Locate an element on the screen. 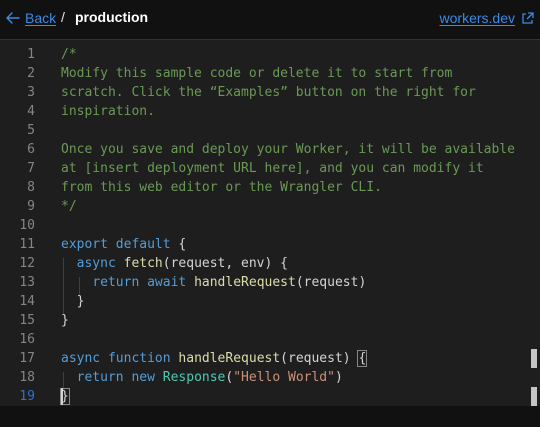  code-text: return await handleRequest(request) is located at coordinates (213, 282).